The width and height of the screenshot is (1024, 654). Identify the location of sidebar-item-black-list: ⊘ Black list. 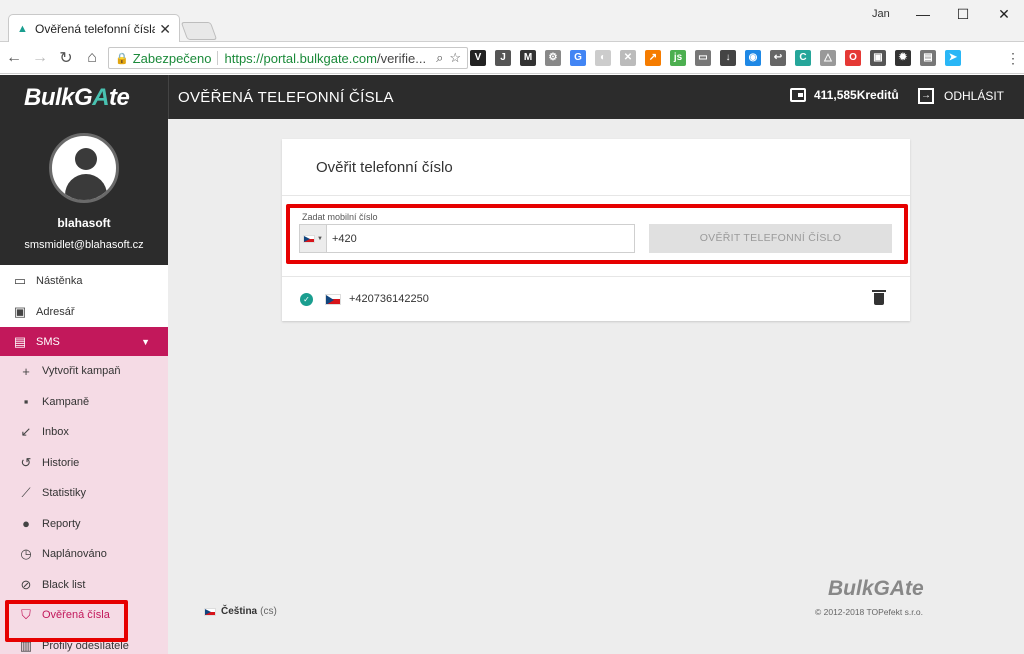
(84, 585).